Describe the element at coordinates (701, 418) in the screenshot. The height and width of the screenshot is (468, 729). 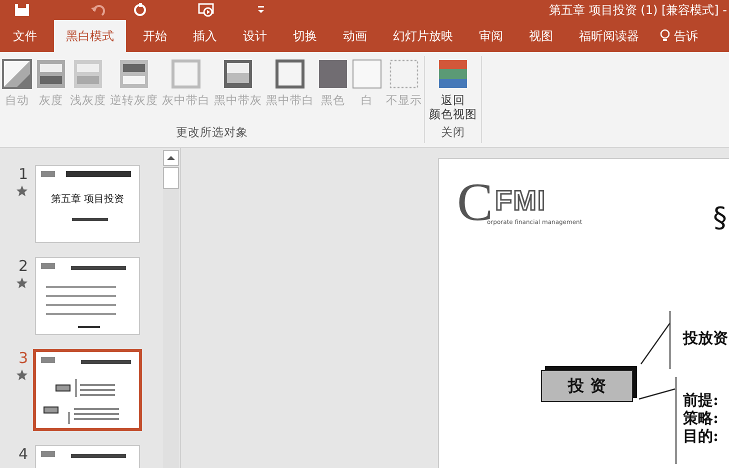
I see `slide-text: 策略:` at that location.